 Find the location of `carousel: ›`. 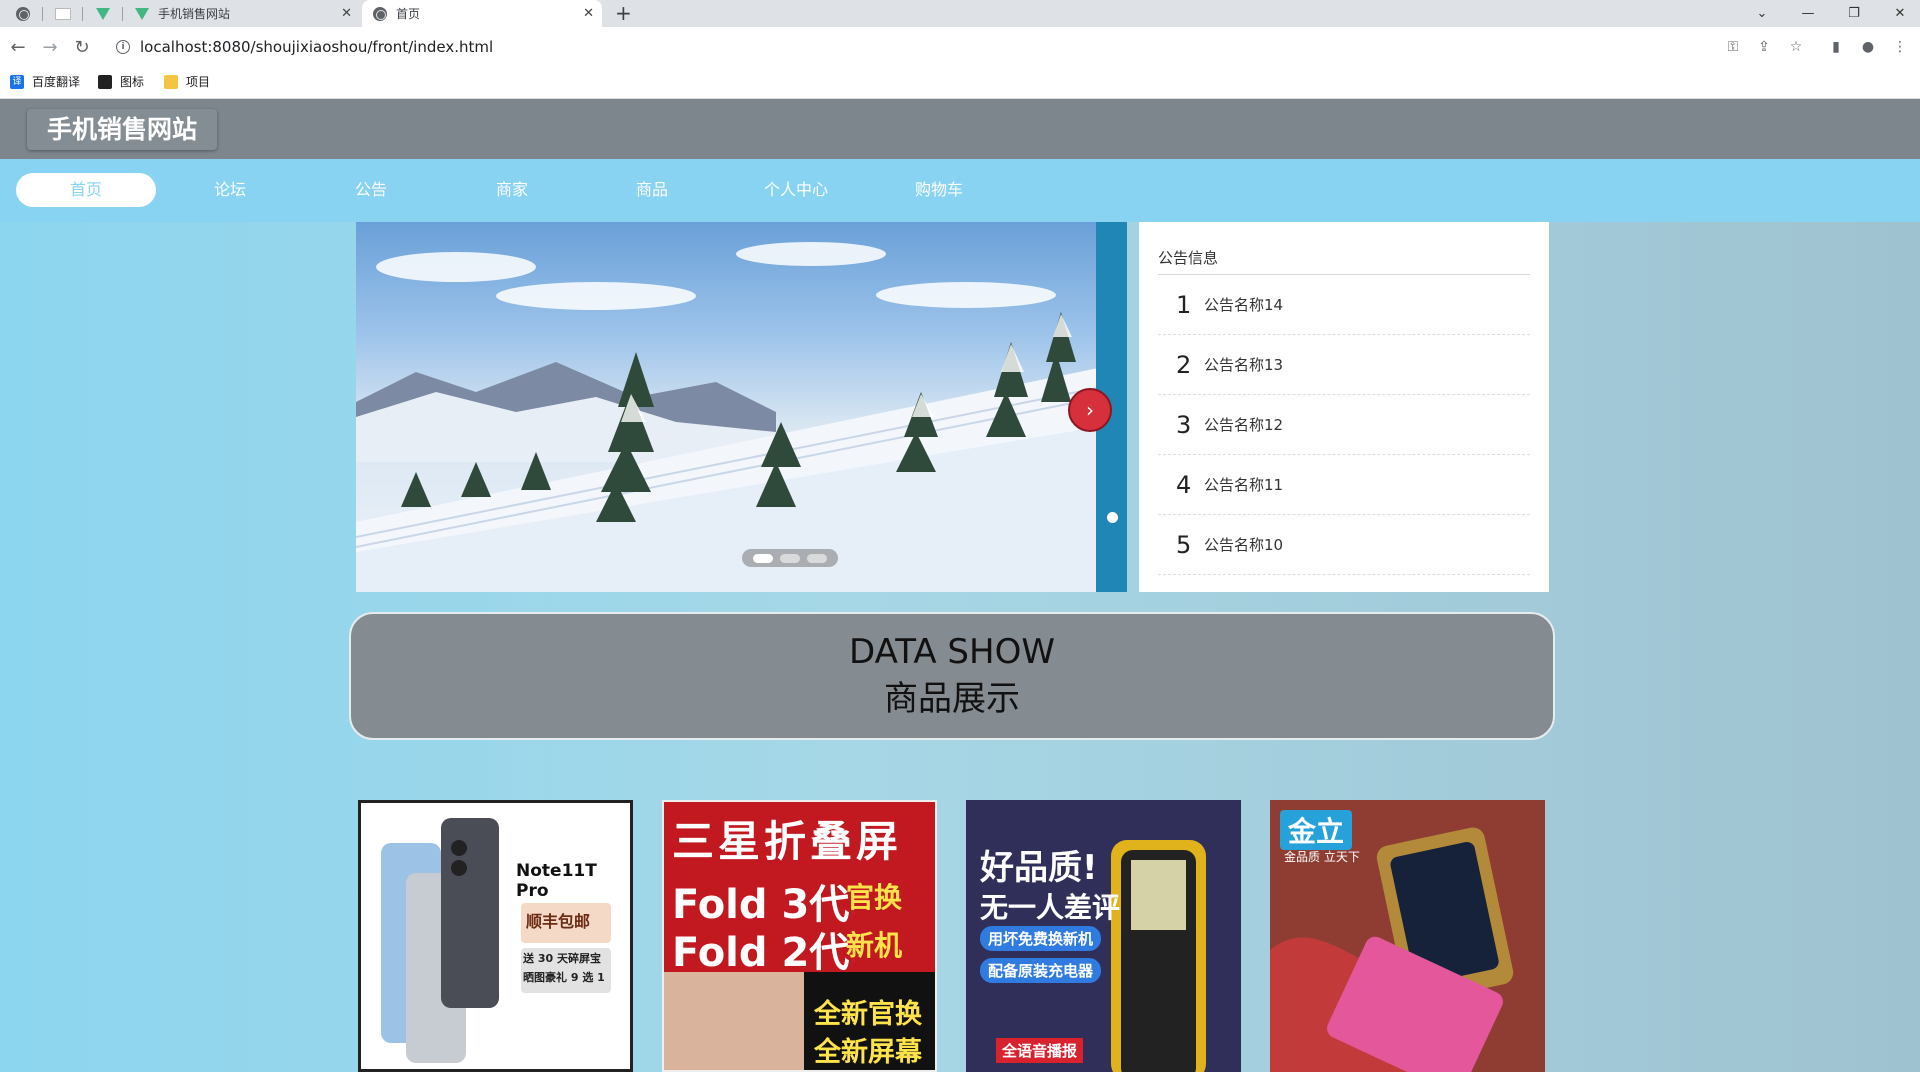

carousel: › is located at coordinates (741, 407).